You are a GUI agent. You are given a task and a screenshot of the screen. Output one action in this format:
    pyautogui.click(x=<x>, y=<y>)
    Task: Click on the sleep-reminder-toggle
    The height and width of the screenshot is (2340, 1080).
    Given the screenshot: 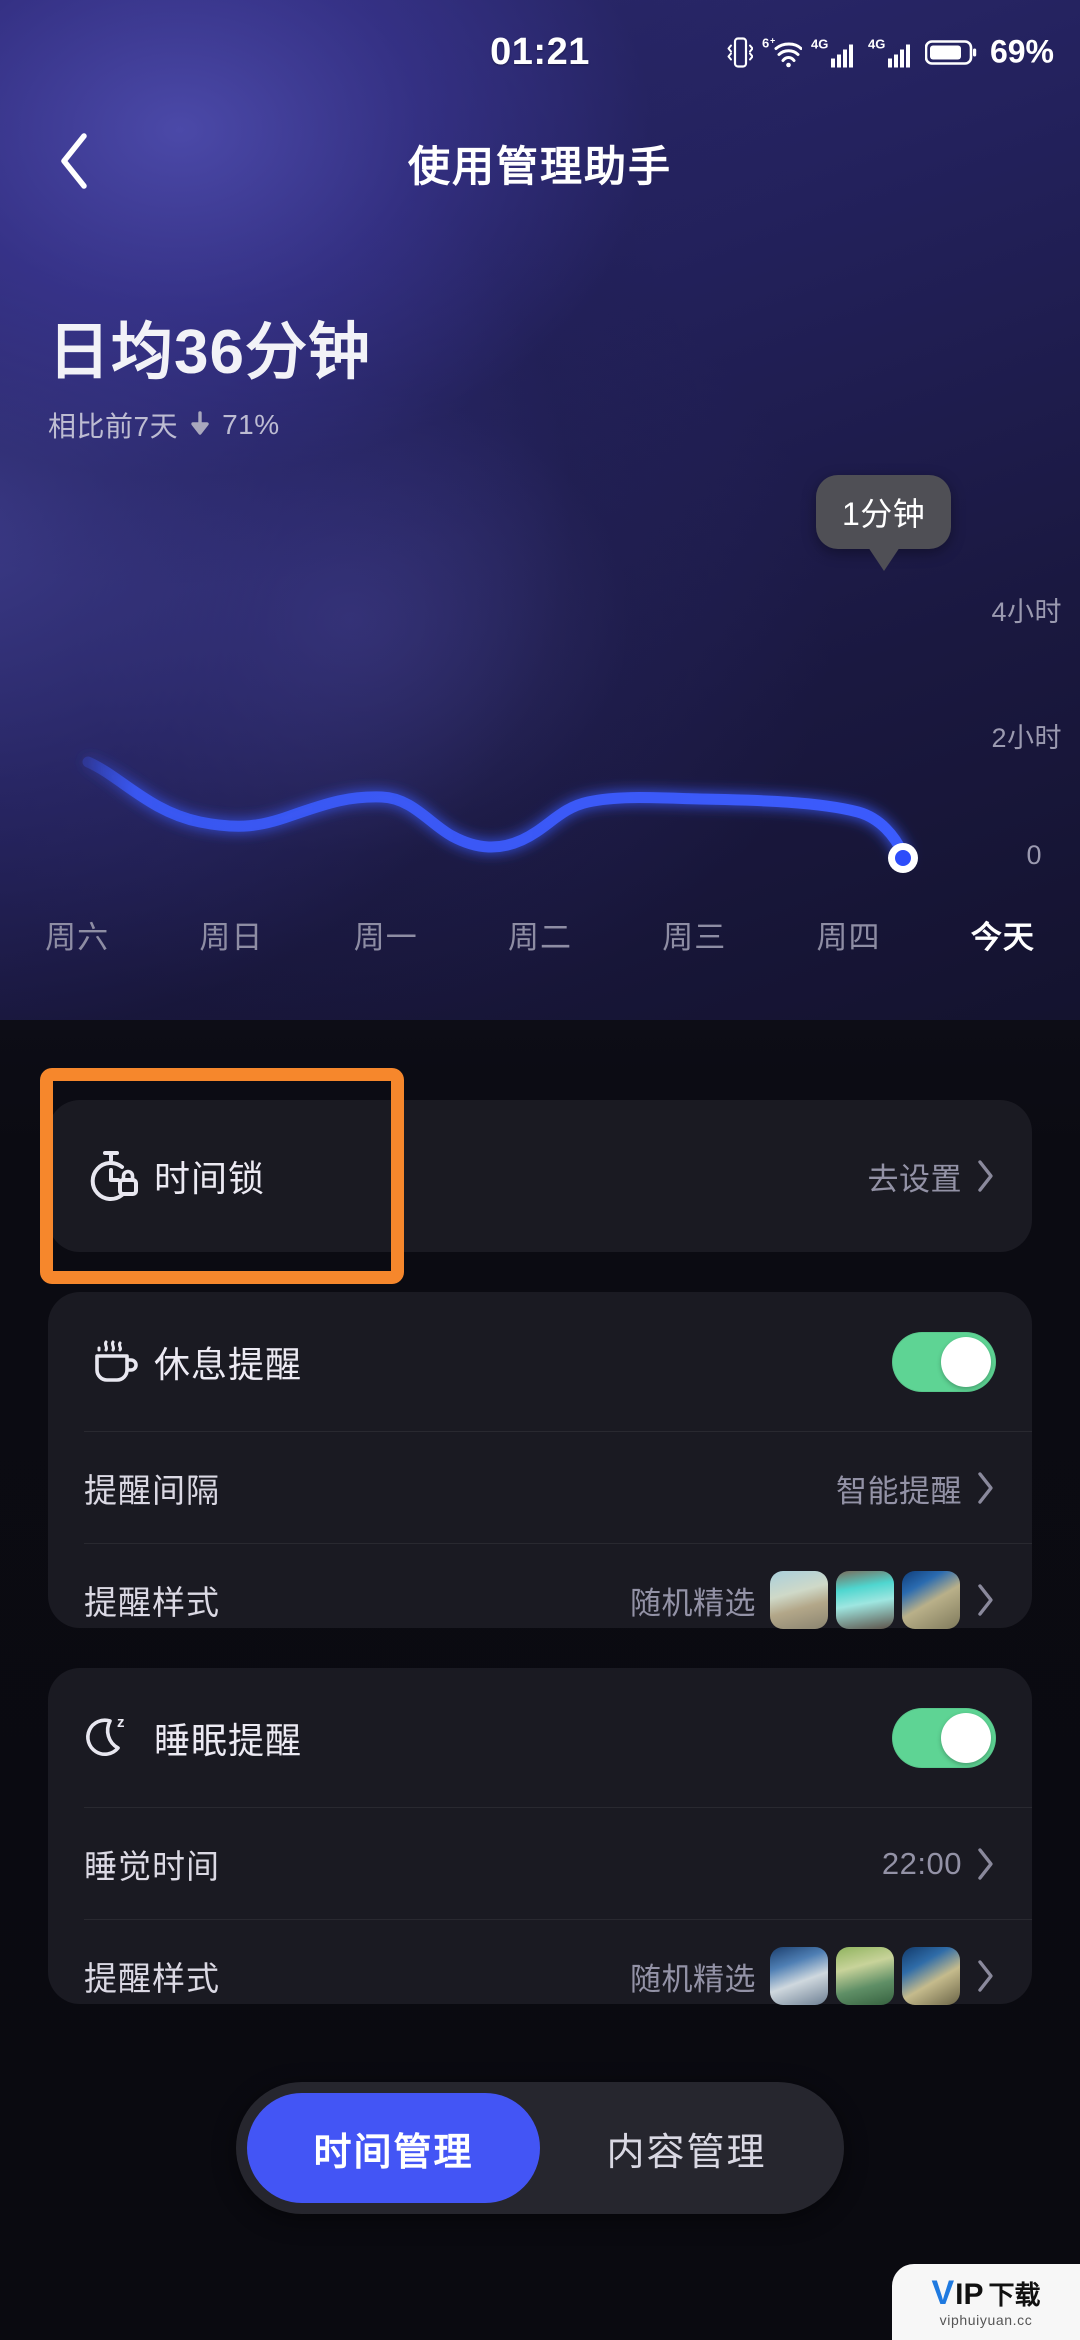 What is the action you would take?
    pyautogui.click(x=944, y=1738)
    